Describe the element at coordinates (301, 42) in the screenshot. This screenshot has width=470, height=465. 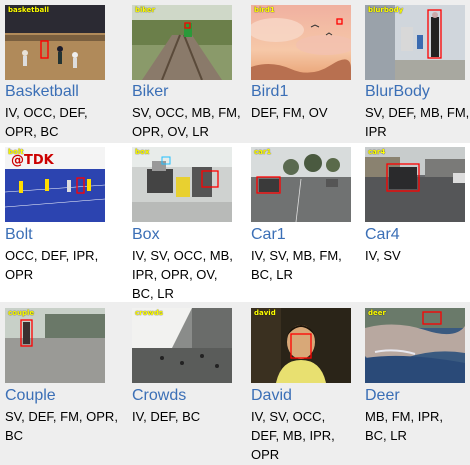
I see `sequence-thumbnail-bird1: bird1` at that location.